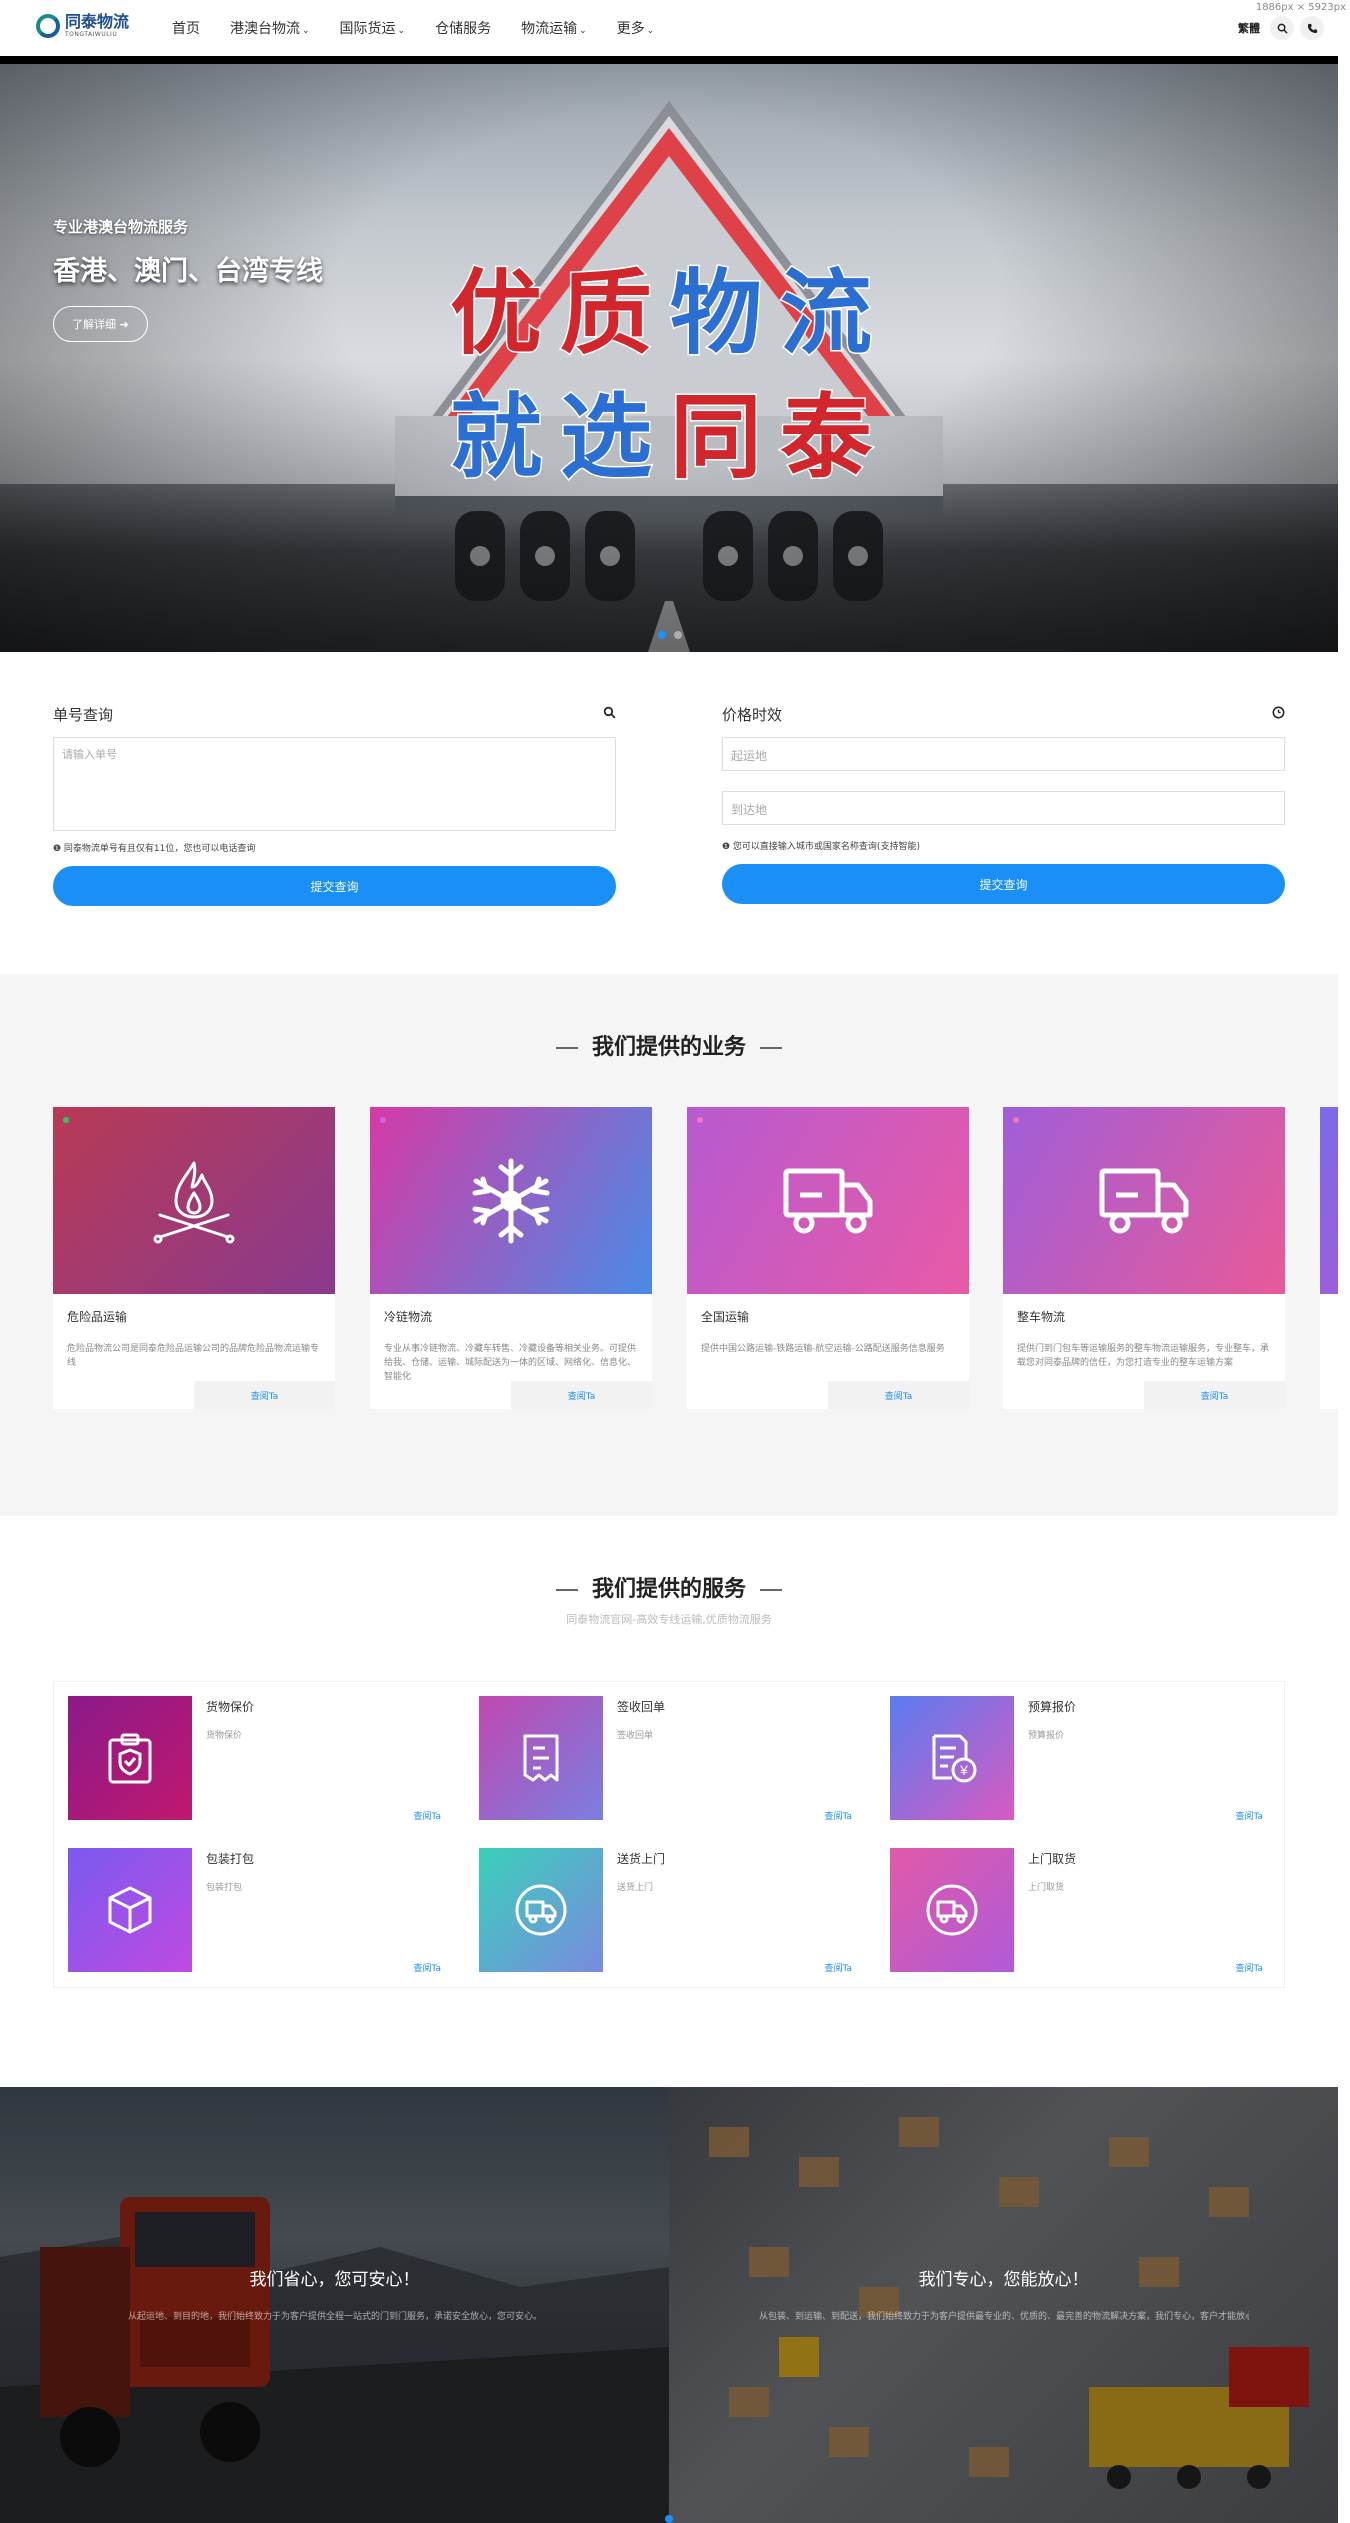 The width and height of the screenshot is (1350, 2523). I want to click on hero-slogan-line2: 就选同泰, so click(669, 438).